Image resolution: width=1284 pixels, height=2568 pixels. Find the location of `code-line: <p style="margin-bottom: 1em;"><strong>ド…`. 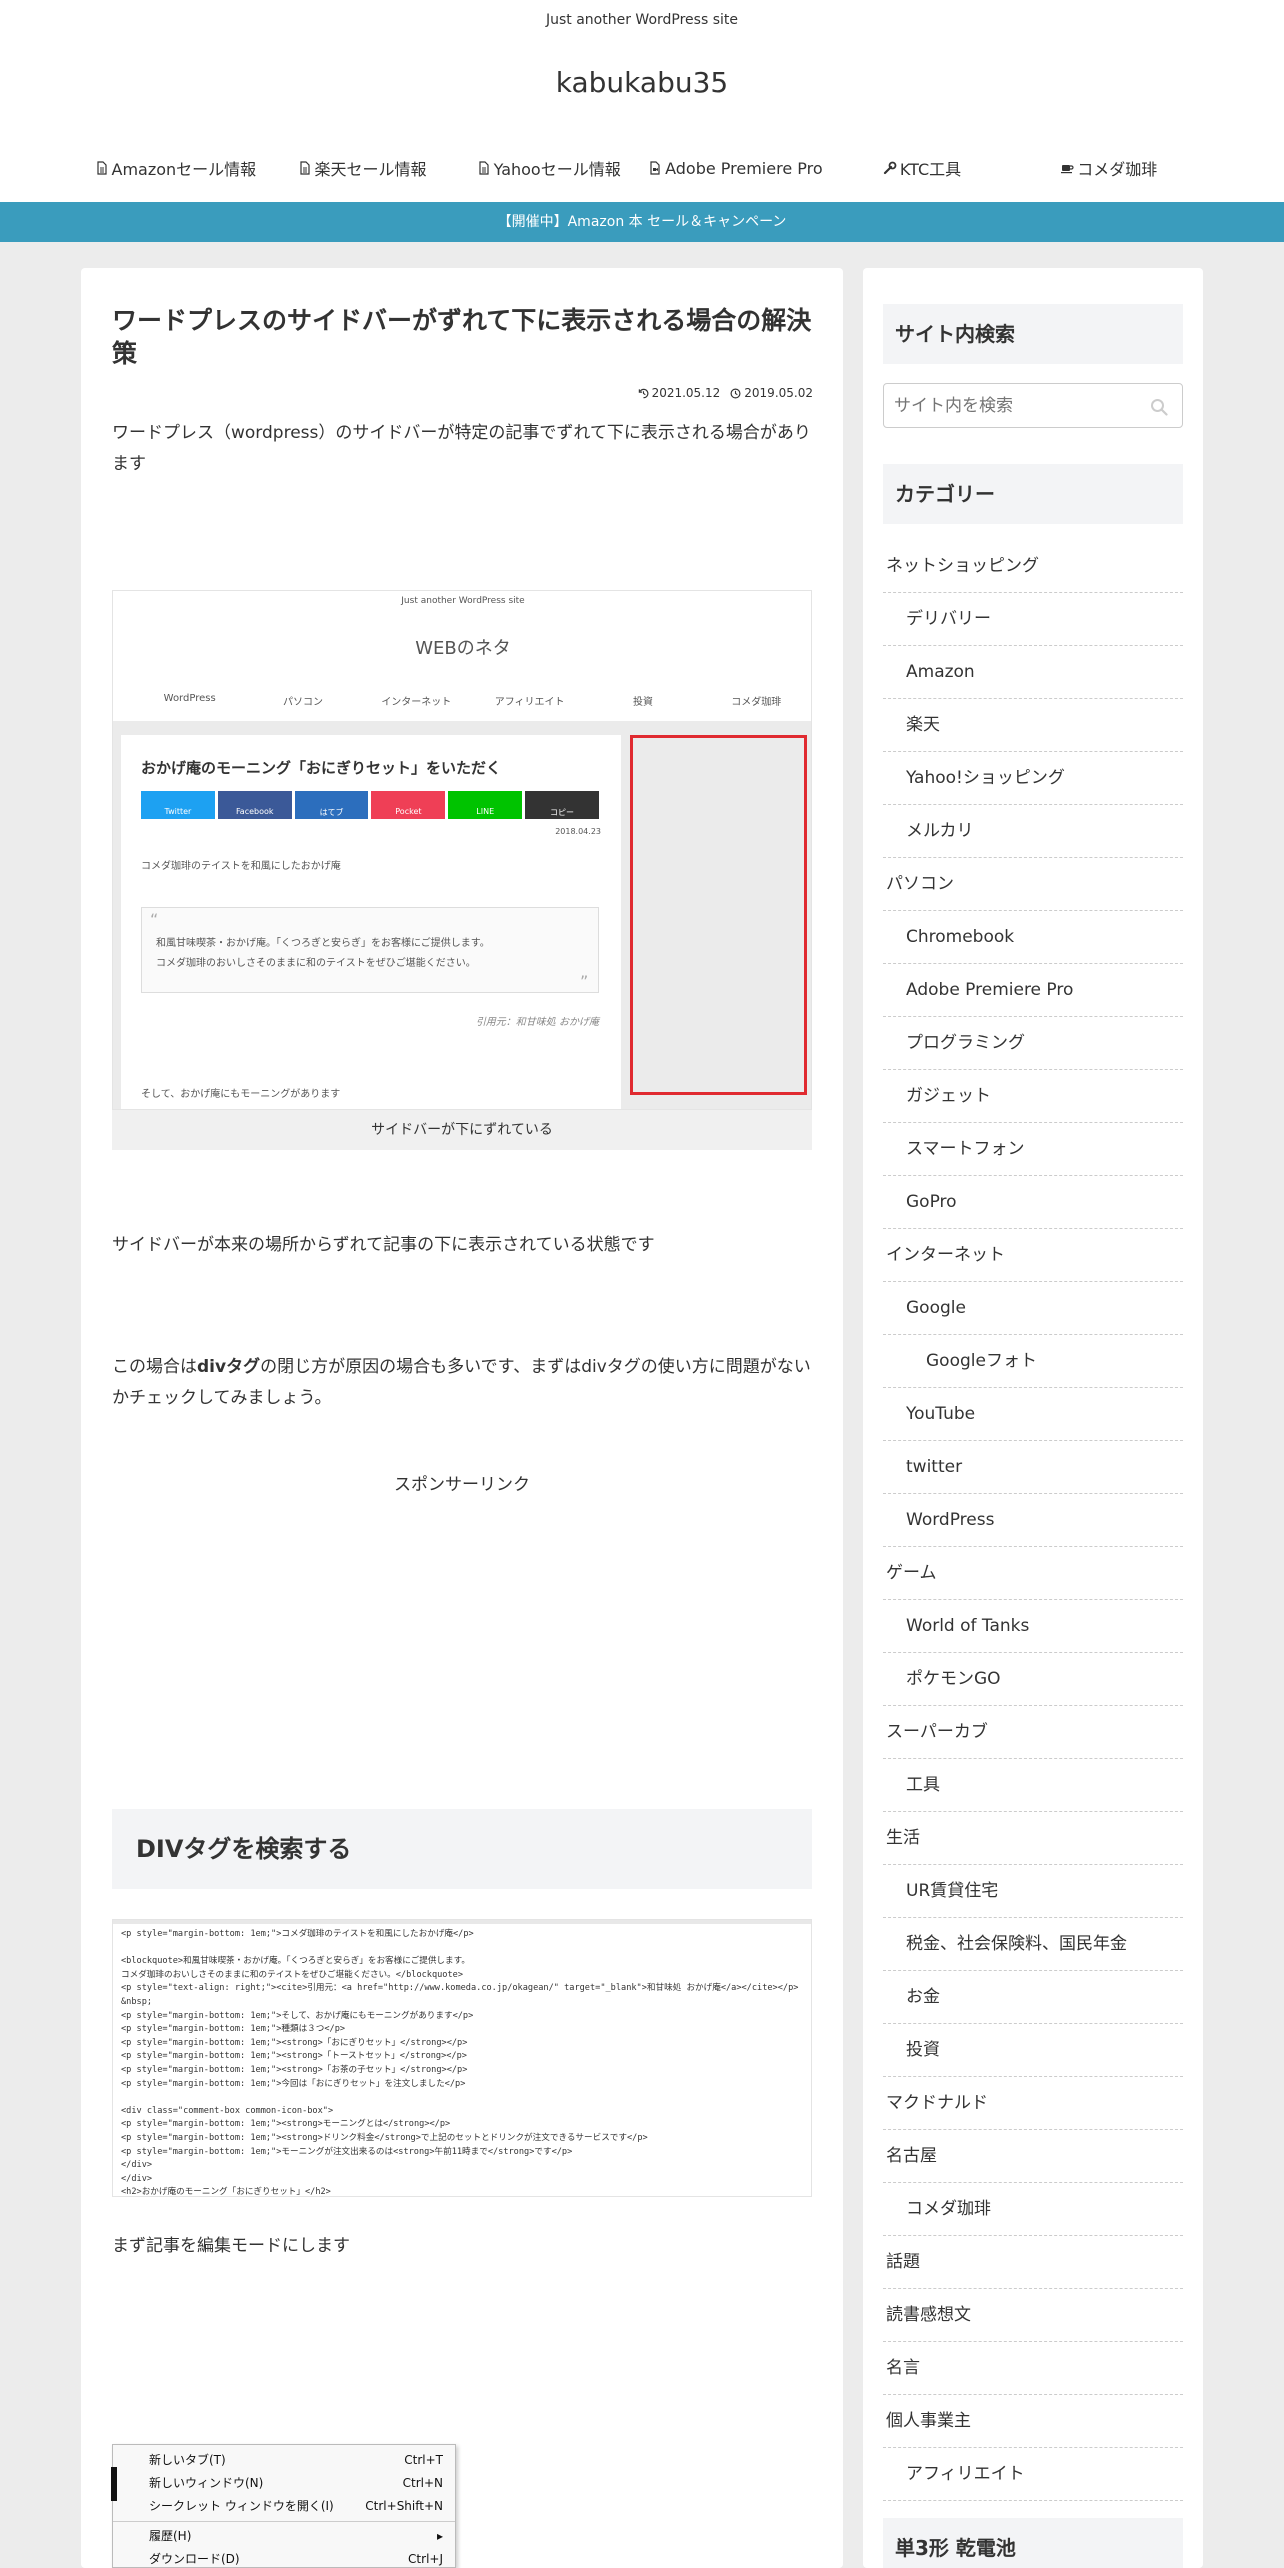

code-line: <p style="margin-bottom: 1em;"><strong>ド… is located at coordinates (384, 2137).